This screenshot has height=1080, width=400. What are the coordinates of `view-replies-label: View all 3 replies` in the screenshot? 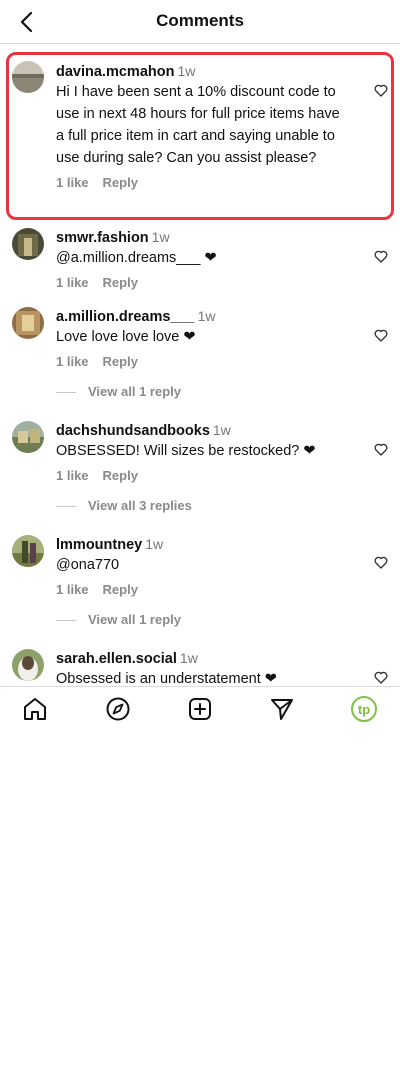 It's located at (140, 505).